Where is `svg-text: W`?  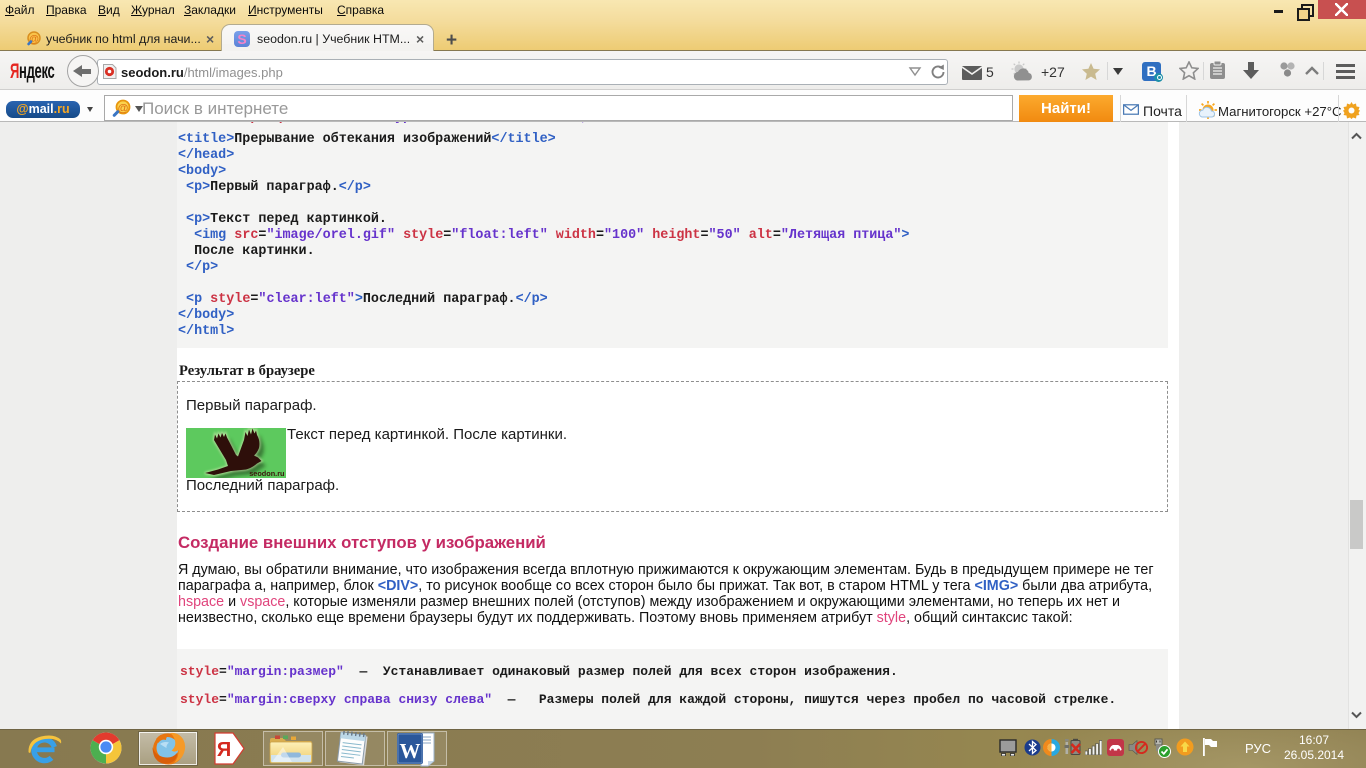 svg-text: W is located at coordinates (410, 751).